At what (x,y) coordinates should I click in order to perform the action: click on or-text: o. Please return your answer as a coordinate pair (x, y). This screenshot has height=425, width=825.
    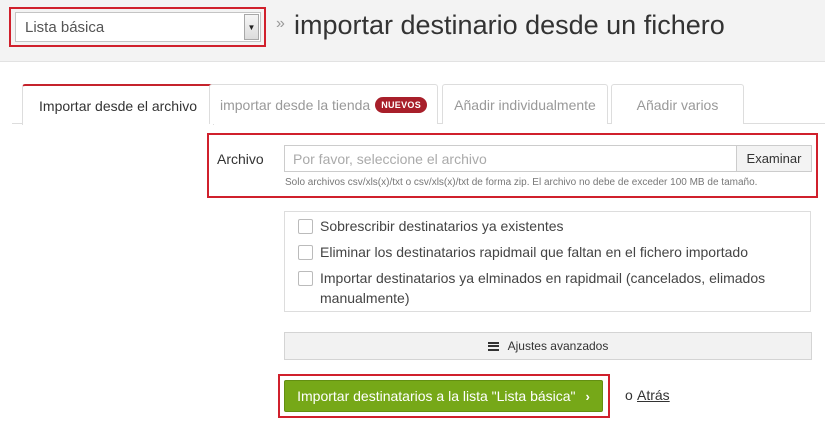
    Looking at the image, I should click on (629, 395).